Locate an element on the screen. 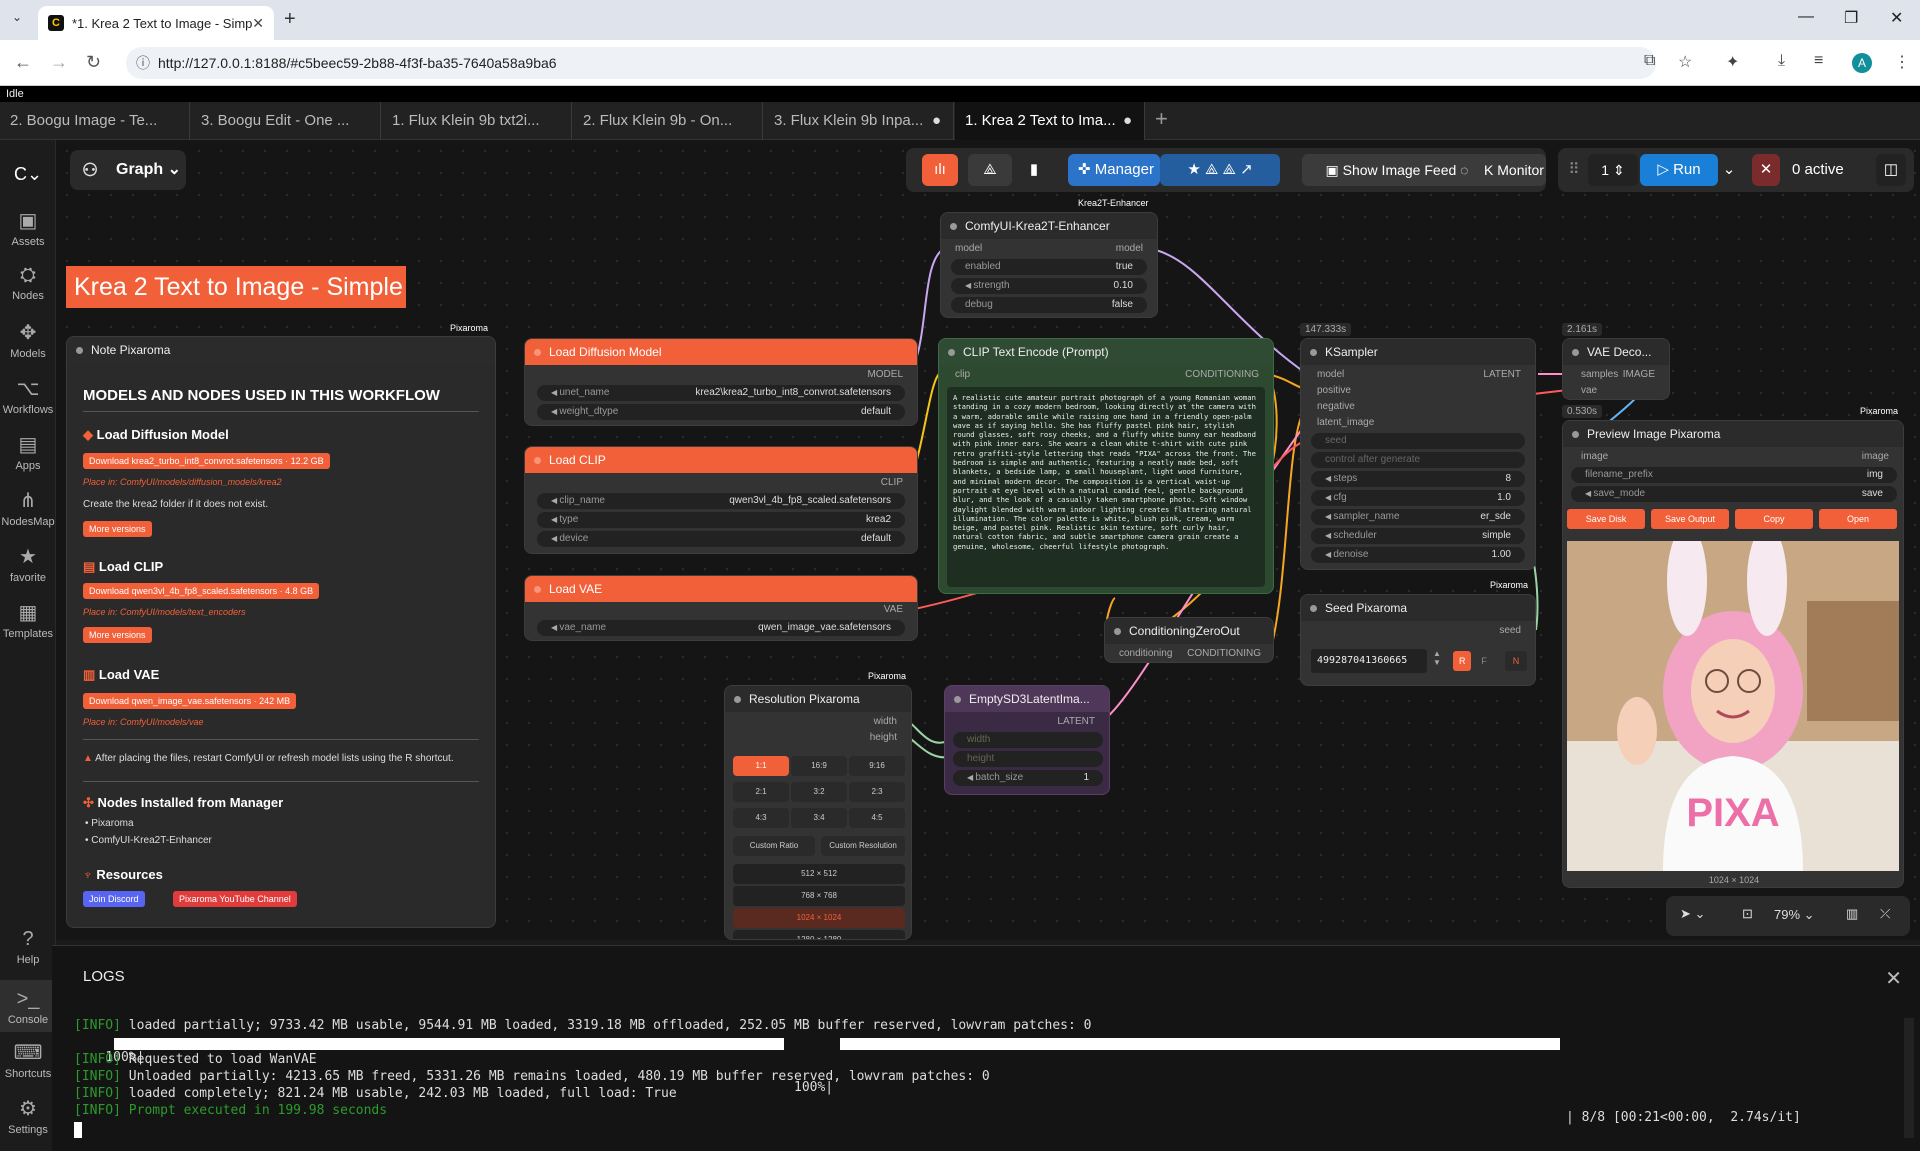 This screenshot has width=1920, height=1151. size-option: 1280 × 1280 is located at coordinates (819, 934).